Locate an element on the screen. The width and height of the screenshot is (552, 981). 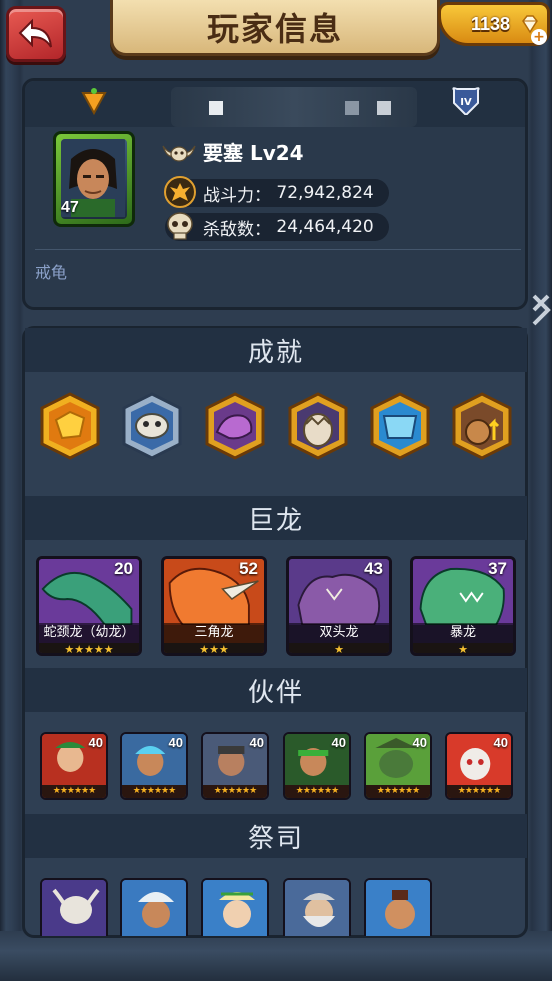
guild-row: 要塞 Lv24 is located at coordinates (232, 151).